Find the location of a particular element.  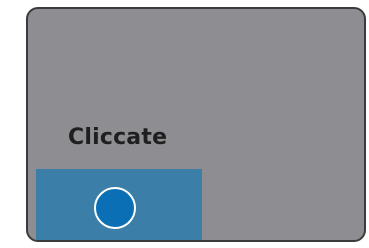

click-target-area is located at coordinates (119, 204).